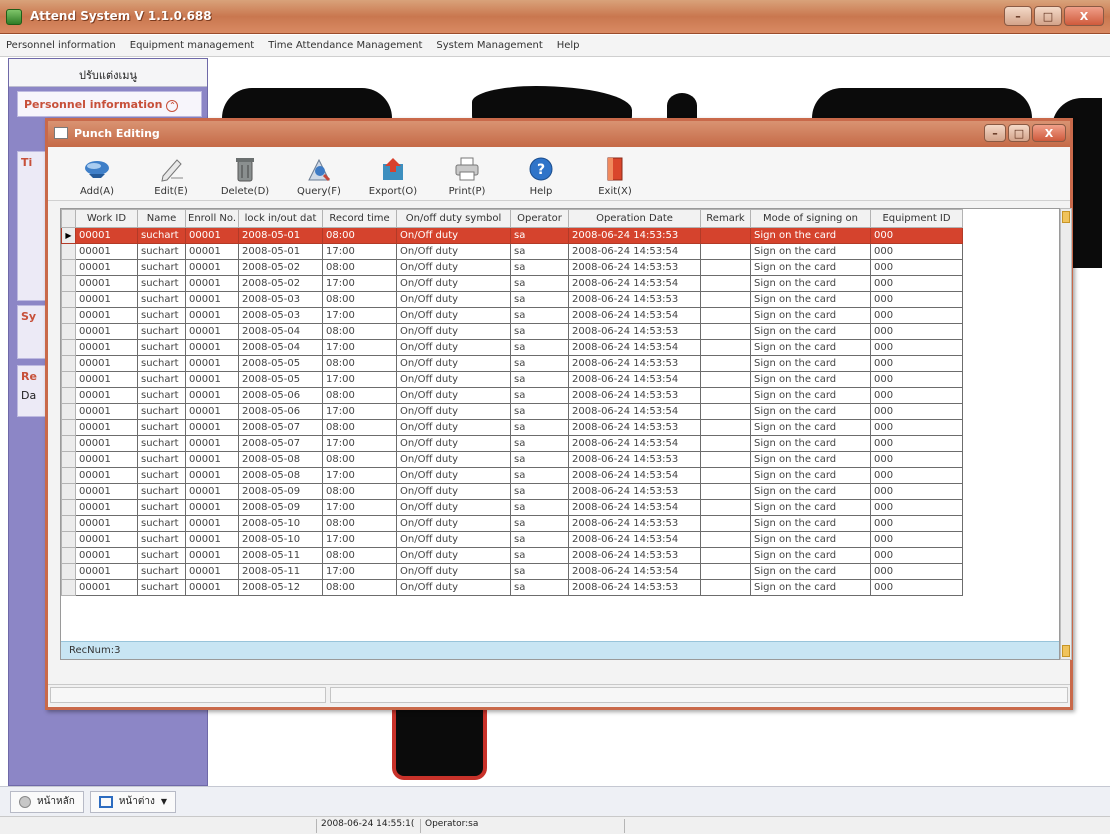 The image size is (1110, 834). Describe the element at coordinates (345, 45) in the screenshot. I see `menu-time-attendance: Time Attendance Management` at that location.